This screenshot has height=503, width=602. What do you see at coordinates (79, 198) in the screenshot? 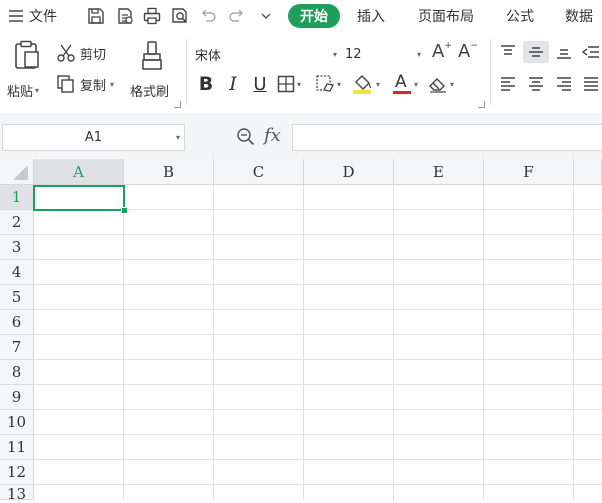
I see `active-cell-a1` at bounding box center [79, 198].